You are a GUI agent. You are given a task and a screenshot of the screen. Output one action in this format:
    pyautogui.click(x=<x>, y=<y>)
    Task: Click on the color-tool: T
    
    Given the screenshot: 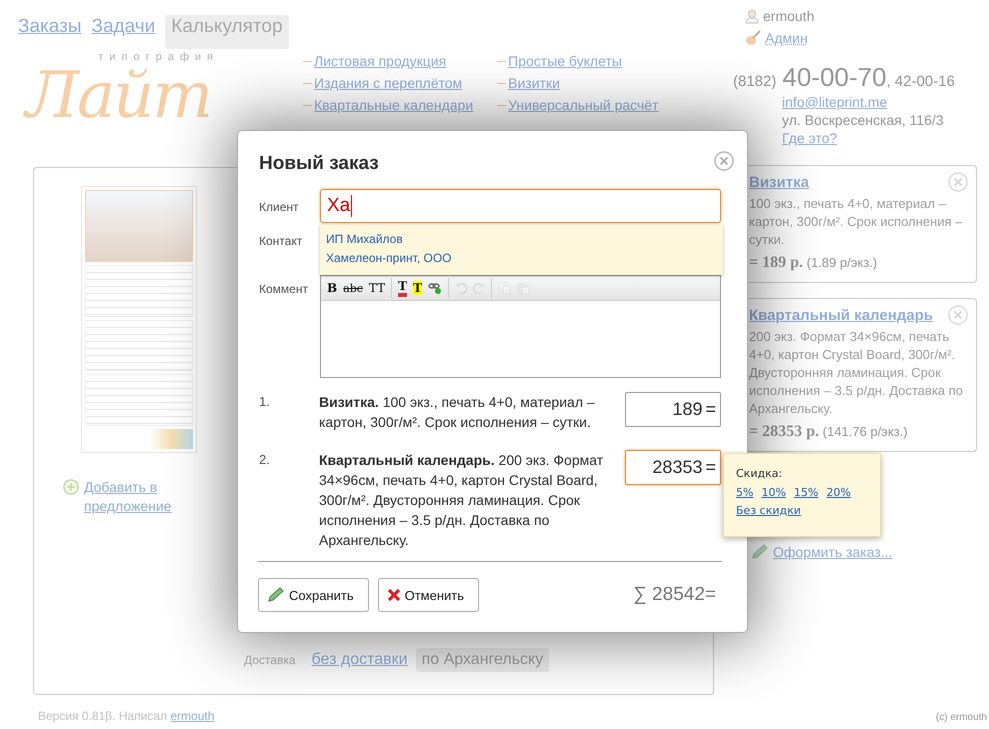 What is the action you would take?
    pyautogui.click(x=403, y=288)
    